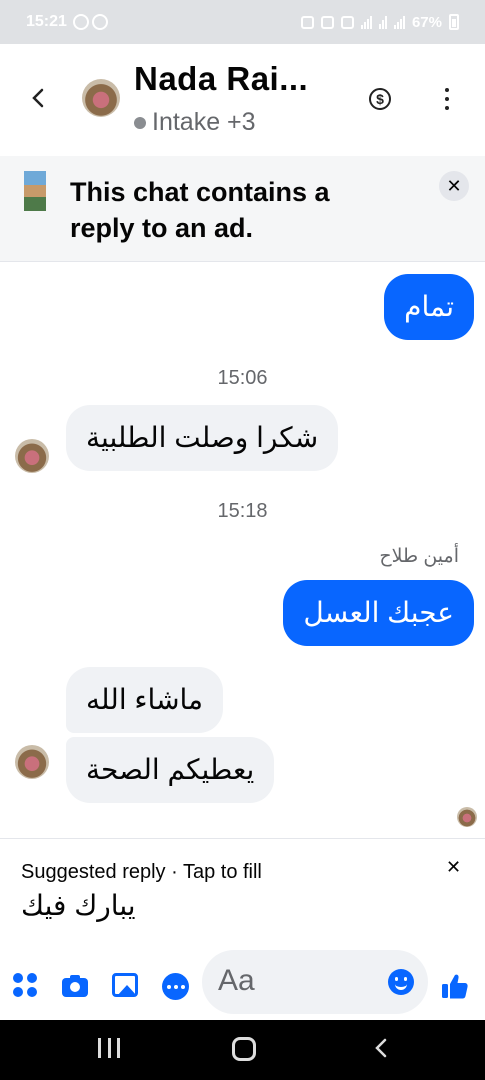  Describe the element at coordinates (204, 122) in the screenshot. I see `contact-label: Intake +3` at that location.